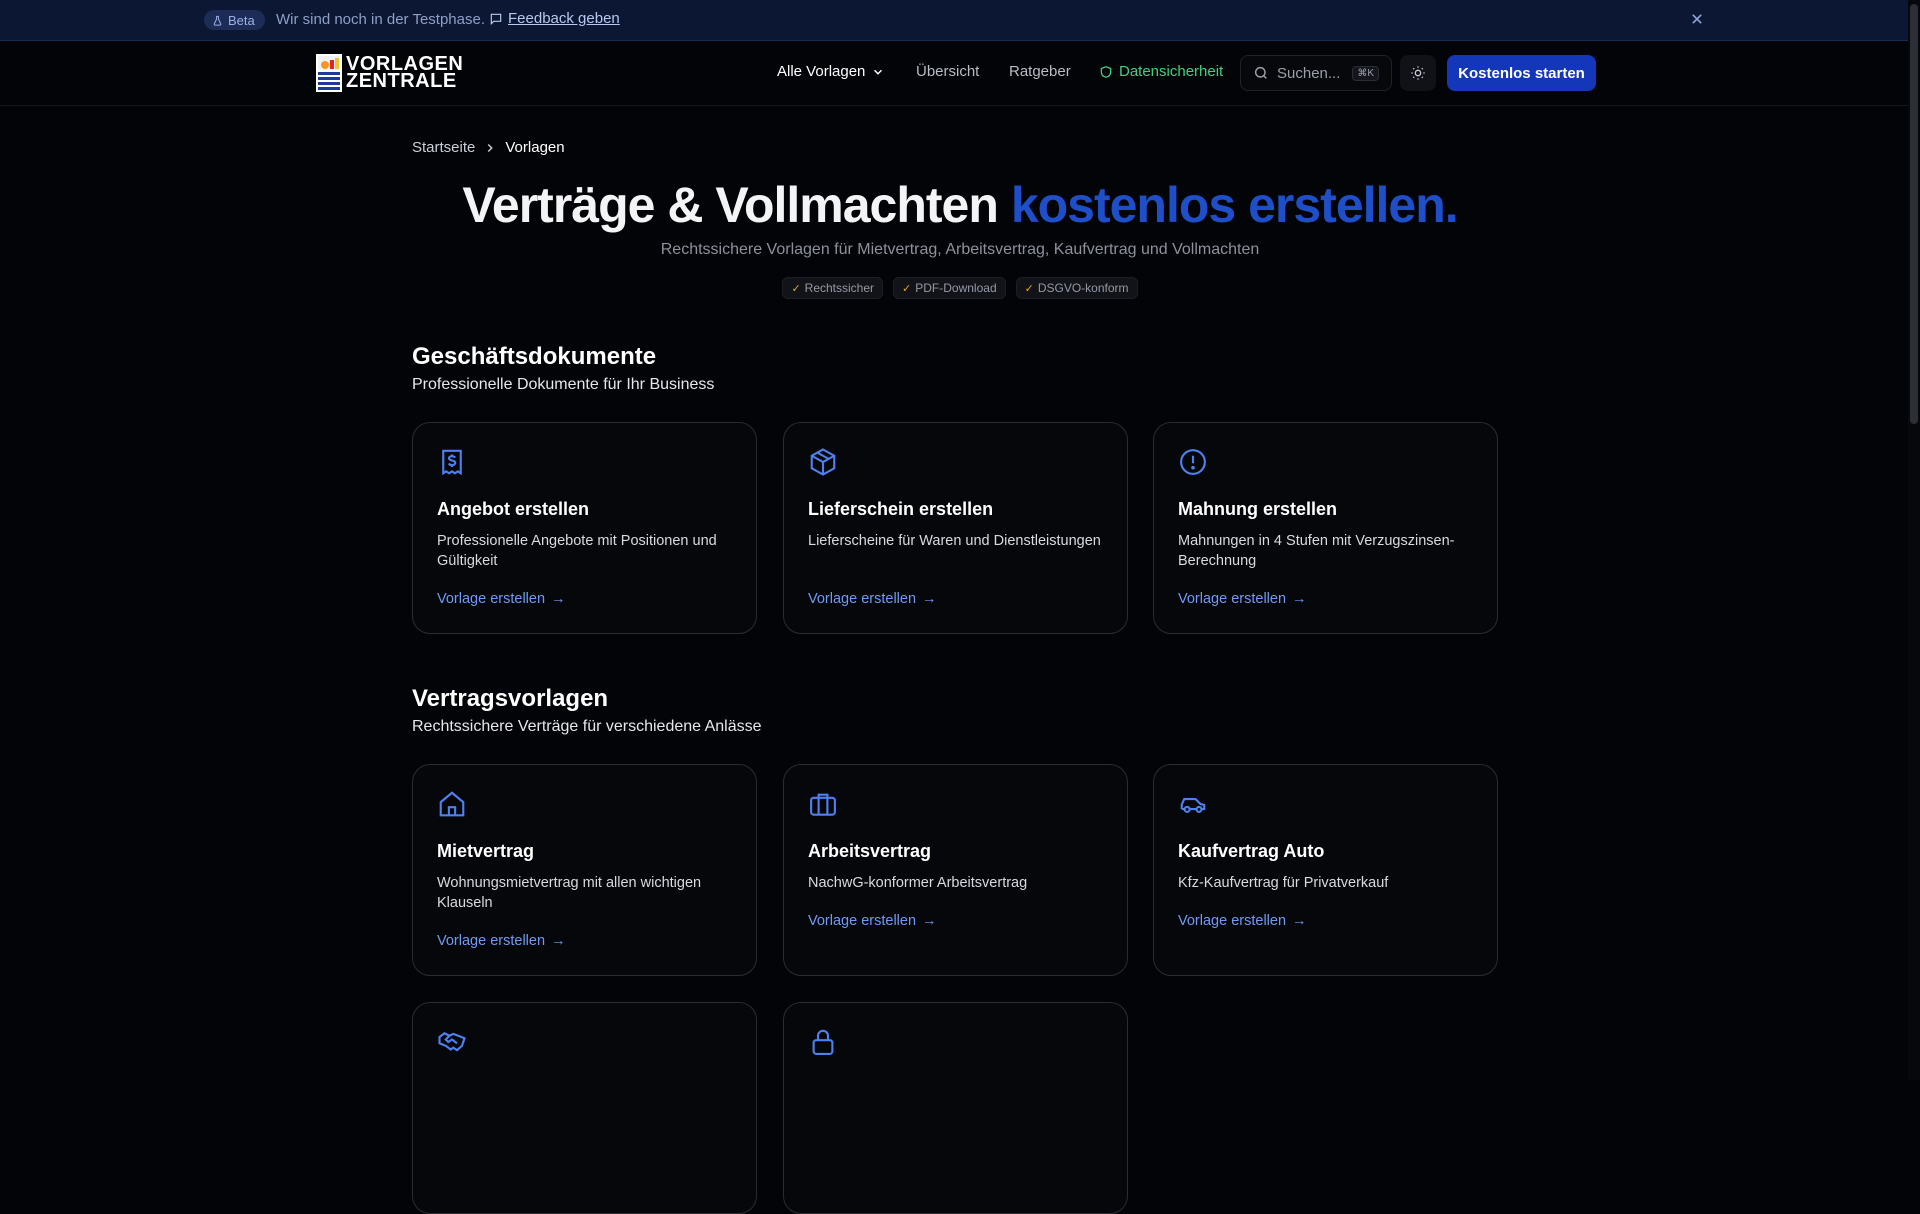  Describe the element at coordinates (1260, 72) in the screenshot. I see `search-icon` at that location.